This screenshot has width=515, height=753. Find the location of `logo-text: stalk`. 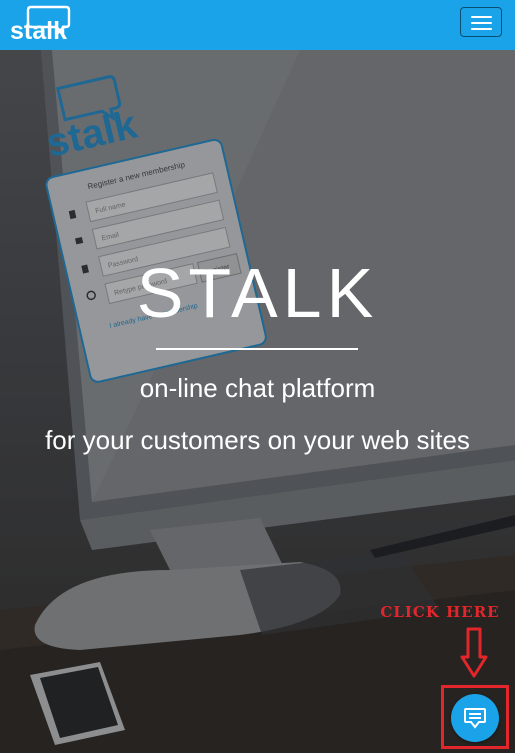

logo-text: stalk is located at coordinates (38, 30).